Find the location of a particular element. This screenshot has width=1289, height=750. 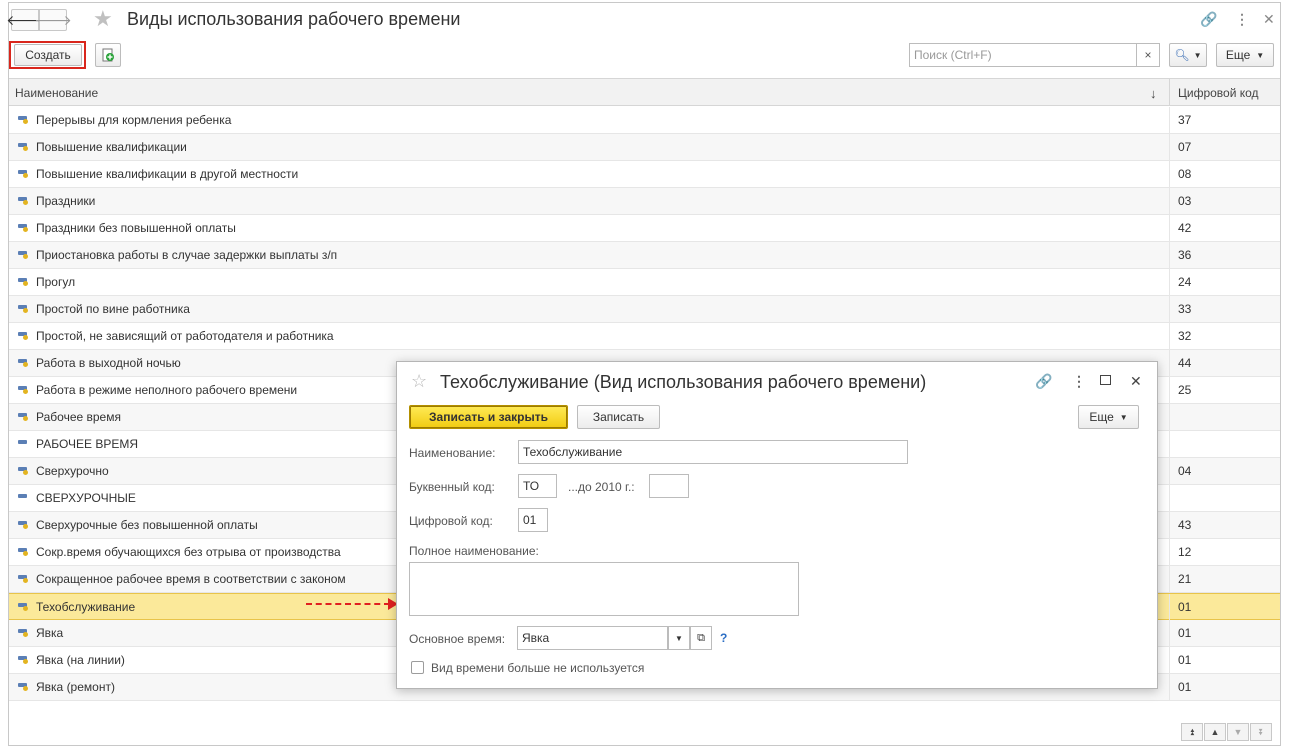

main-time-select: Явка is located at coordinates (592, 638).